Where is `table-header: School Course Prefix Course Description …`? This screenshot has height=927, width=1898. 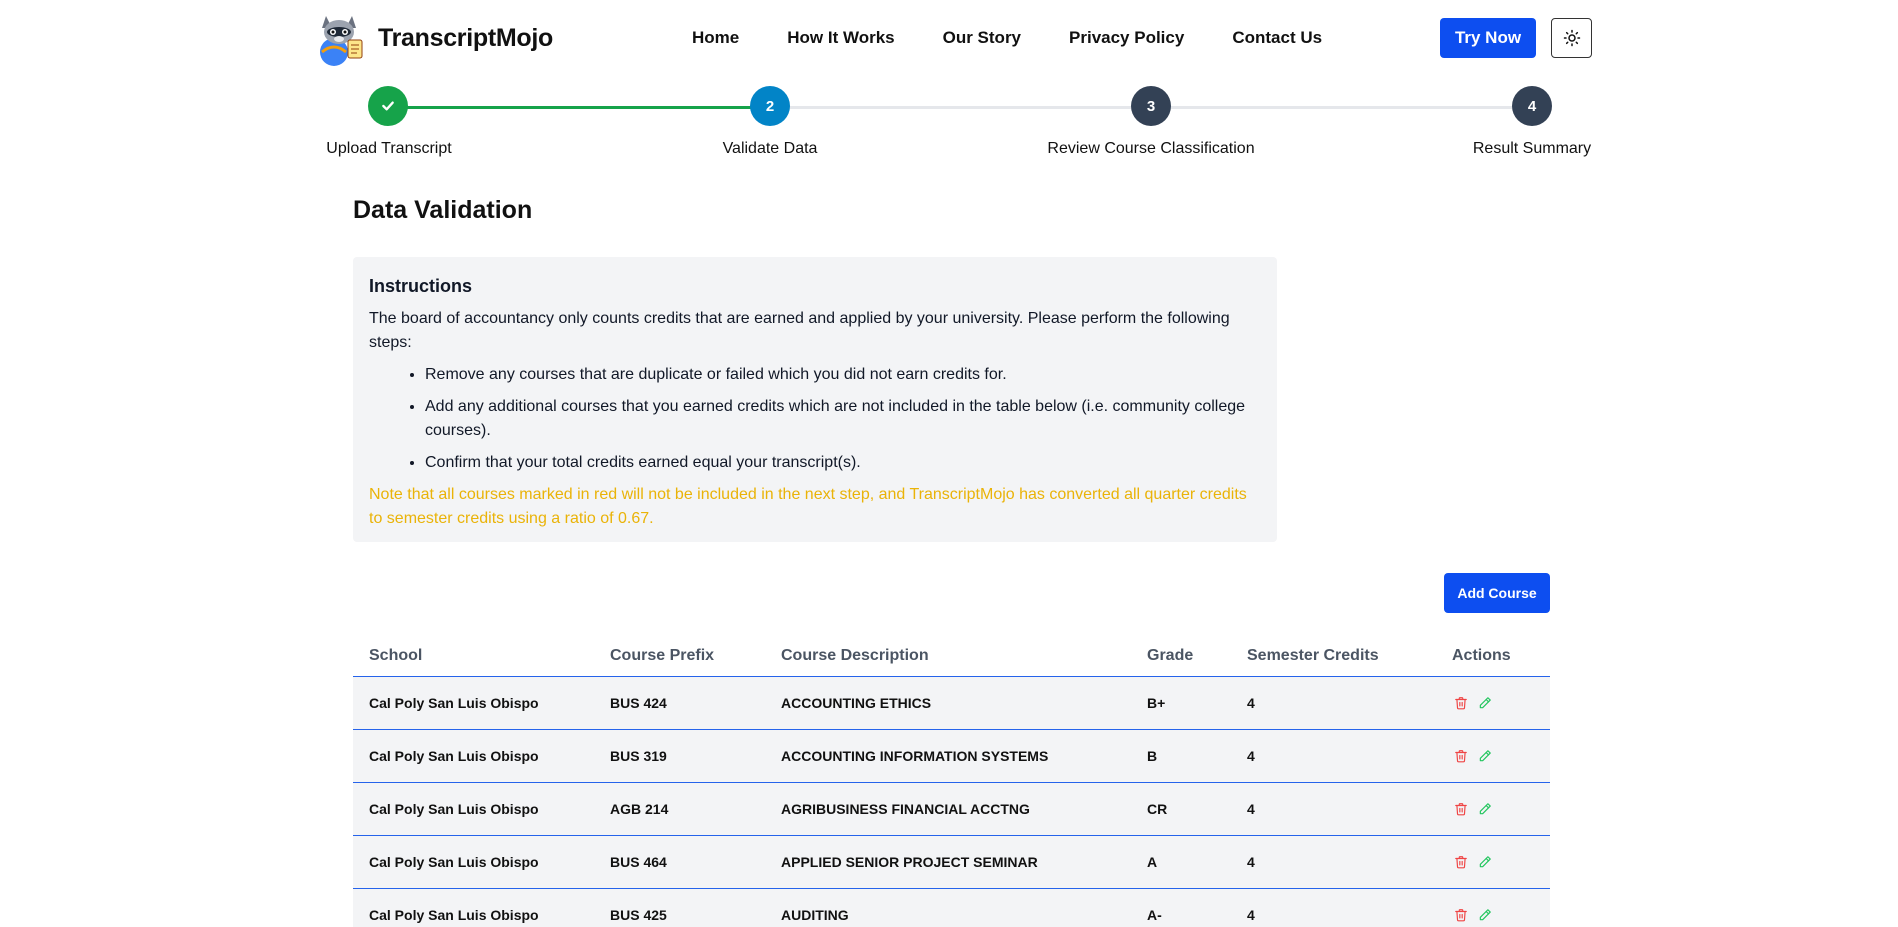 table-header: School Course Prefix Course Description … is located at coordinates (951, 656).